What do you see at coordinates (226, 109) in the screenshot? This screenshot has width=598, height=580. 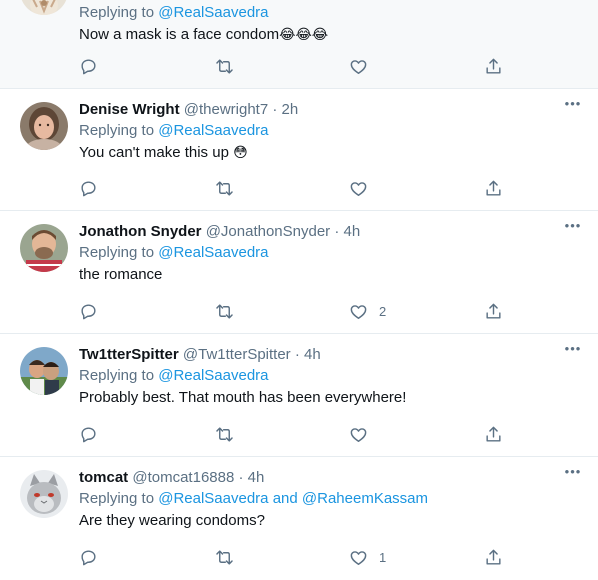 I see `user-handle: @thewright7` at bounding box center [226, 109].